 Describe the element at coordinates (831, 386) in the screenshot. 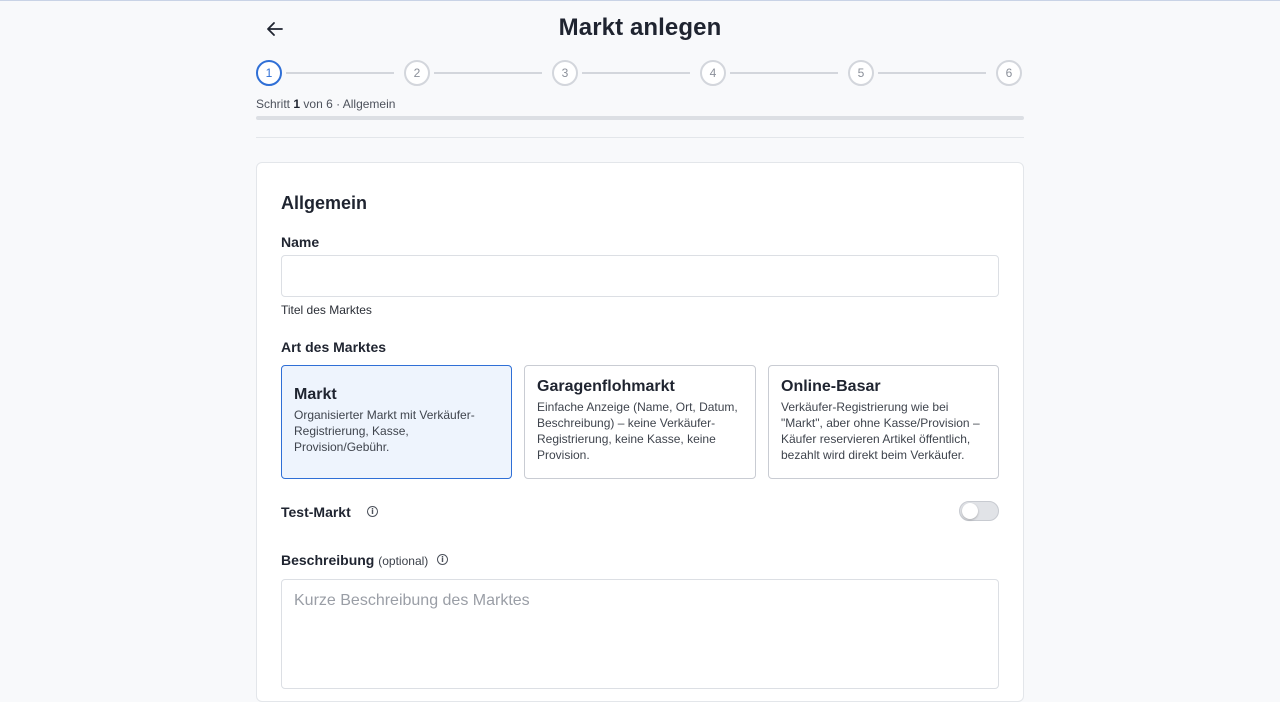

I see `option-title: Online-Basar` at that location.